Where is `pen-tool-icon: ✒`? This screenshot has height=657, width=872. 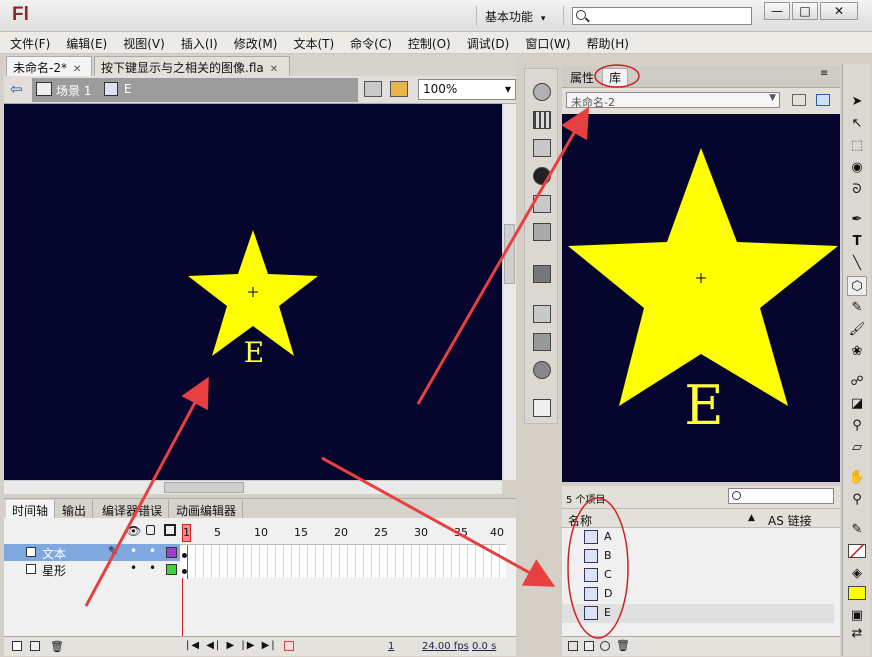 pen-tool-icon: ✒ is located at coordinates (857, 220).